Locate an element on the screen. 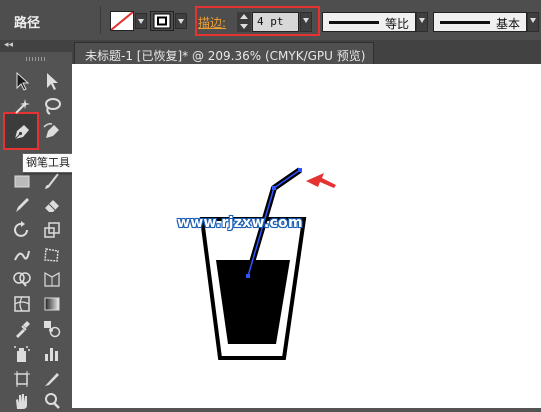  variable-width-profile: 等比 is located at coordinates (369, 22).